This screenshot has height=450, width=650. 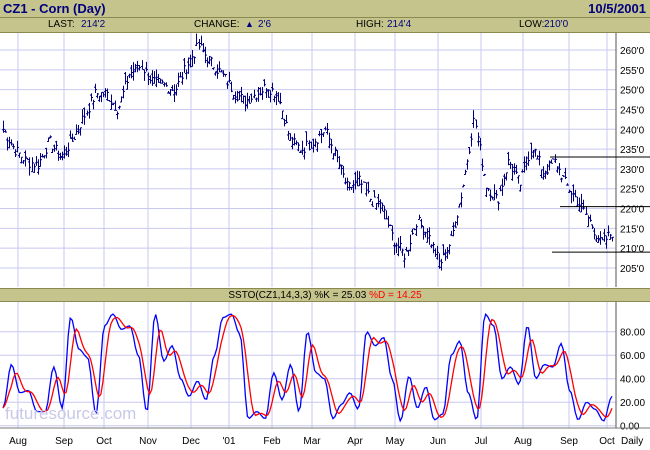 What do you see at coordinates (61, 24) in the screenshot?
I see `last-label: LAST:` at bounding box center [61, 24].